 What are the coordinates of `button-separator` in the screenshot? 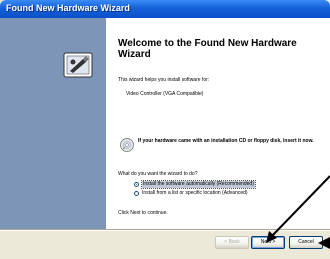 It's located at (165, 230).